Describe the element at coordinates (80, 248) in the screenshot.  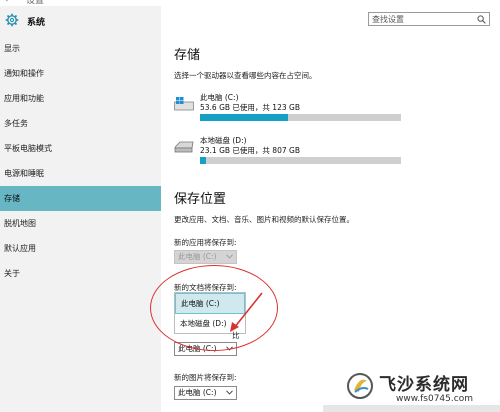
I see `sidebar-item-default-apps: 默认应用` at that location.